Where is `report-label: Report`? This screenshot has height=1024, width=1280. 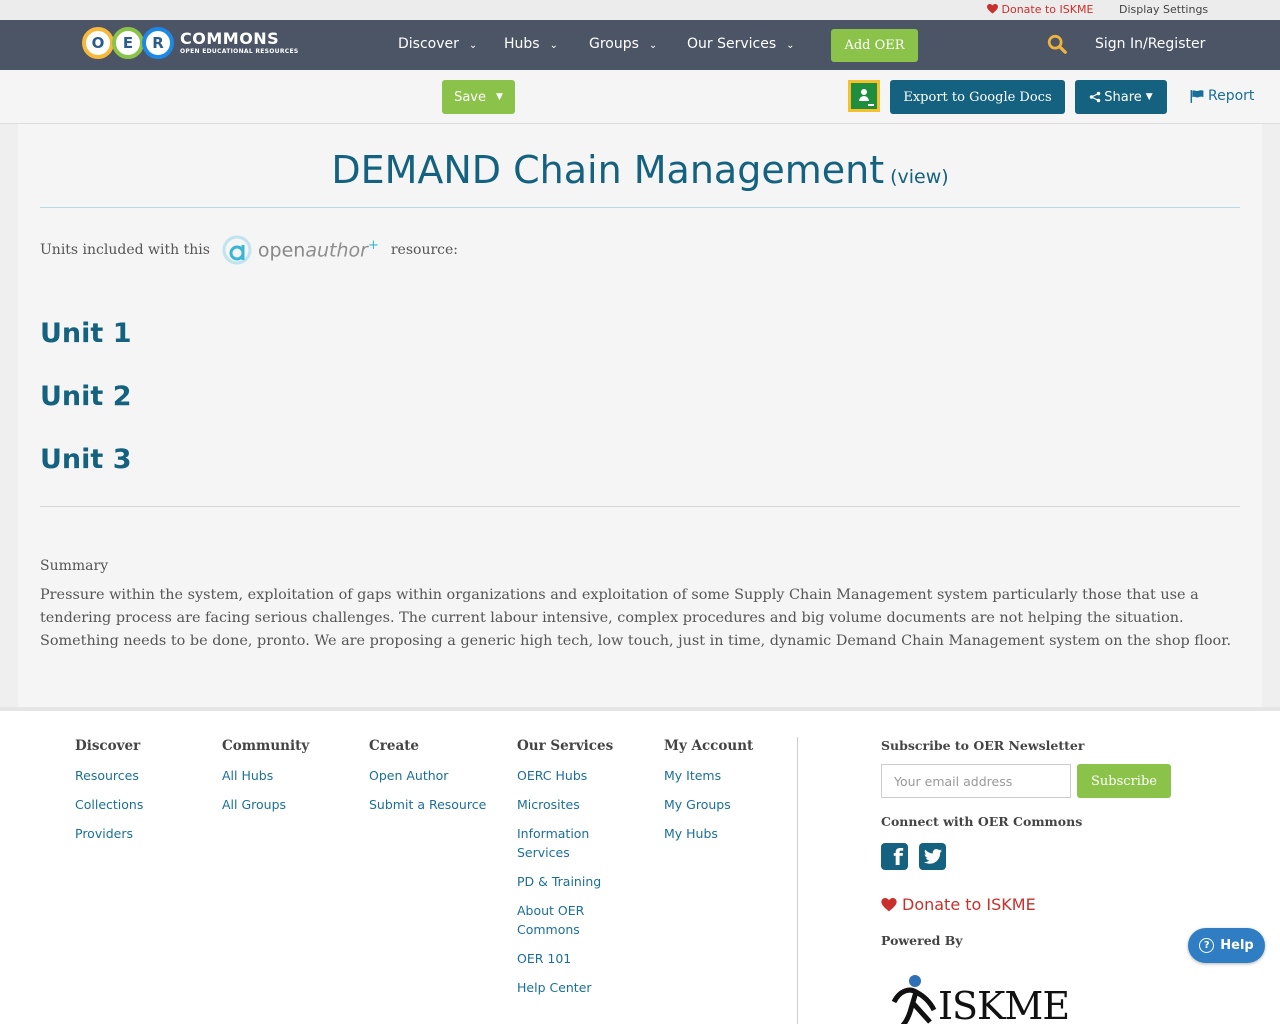 report-label: Report is located at coordinates (1231, 96).